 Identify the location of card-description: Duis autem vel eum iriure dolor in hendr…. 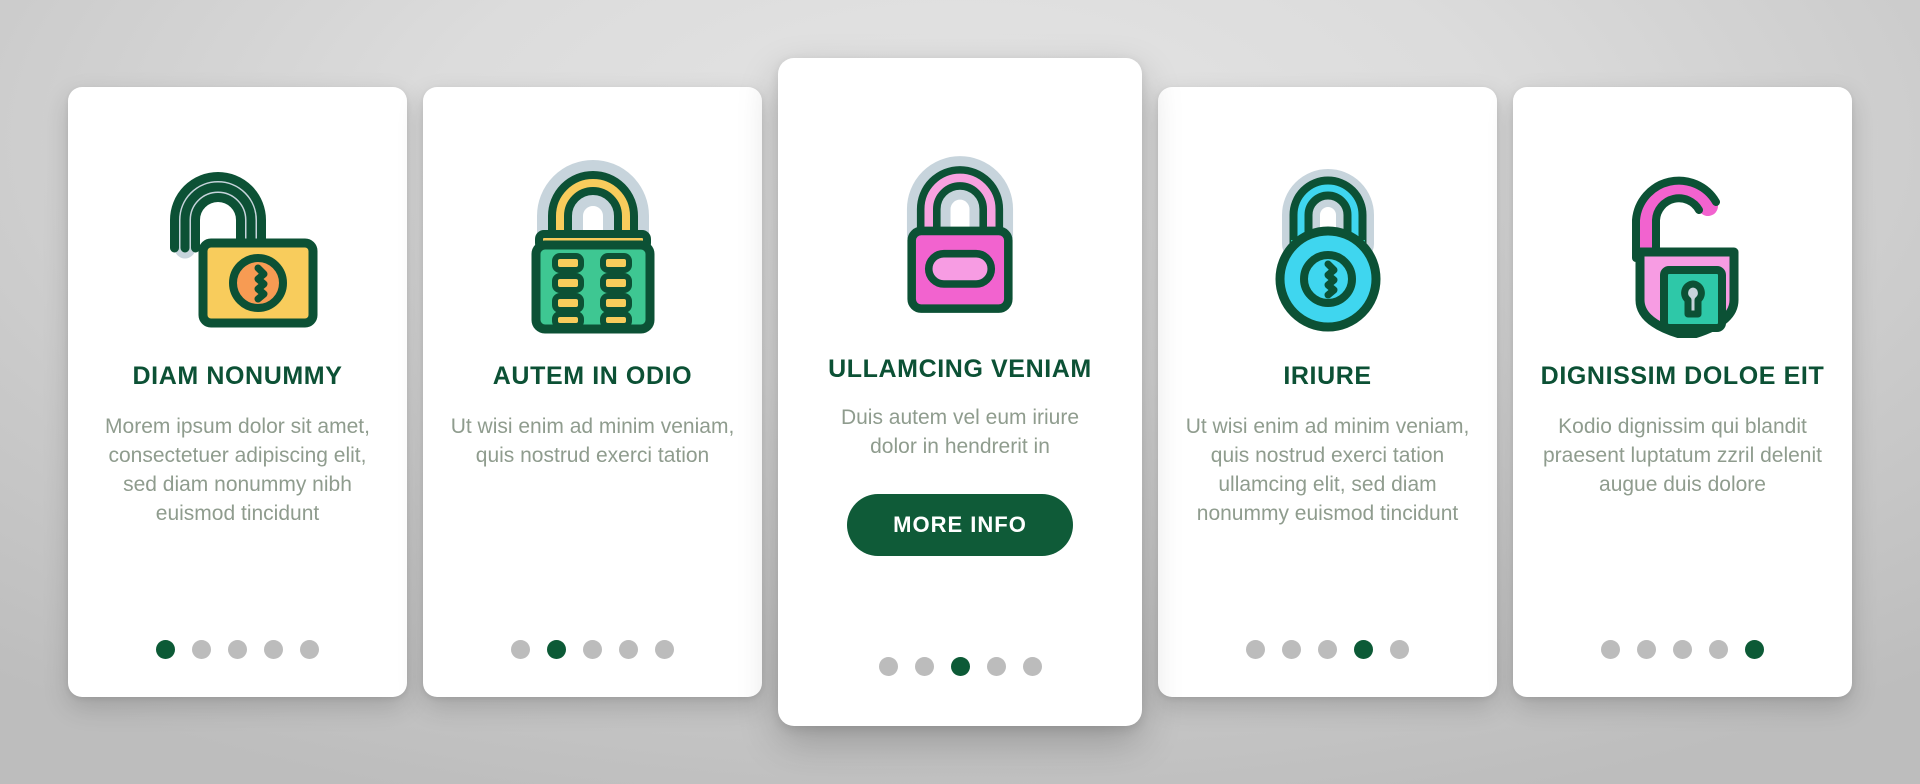
(960, 432).